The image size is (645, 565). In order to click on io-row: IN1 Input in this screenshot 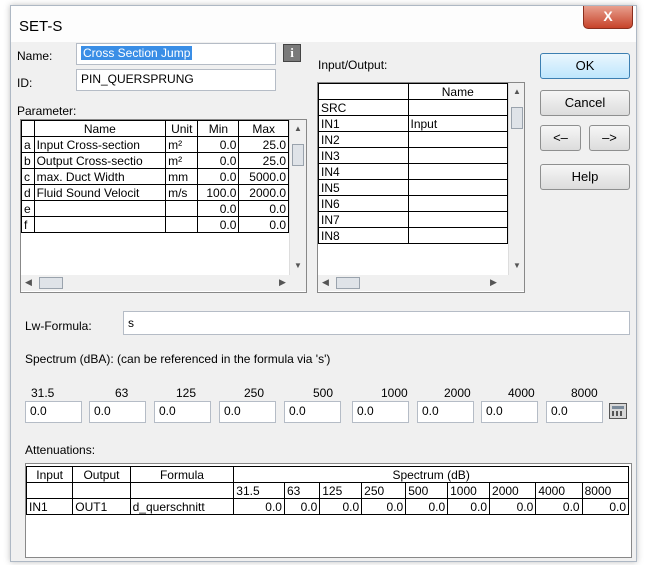, I will do `click(413, 123)`.